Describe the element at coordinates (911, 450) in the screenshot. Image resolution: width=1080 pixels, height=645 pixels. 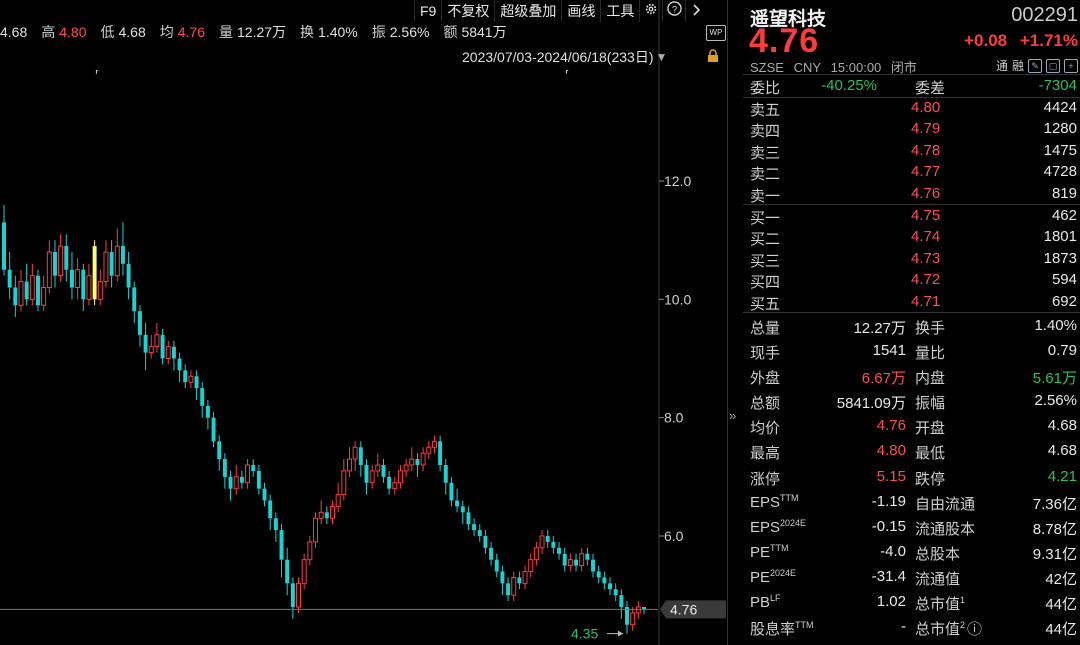
I see `stat-row: 最高 4.80 最低 4.68` at that location.